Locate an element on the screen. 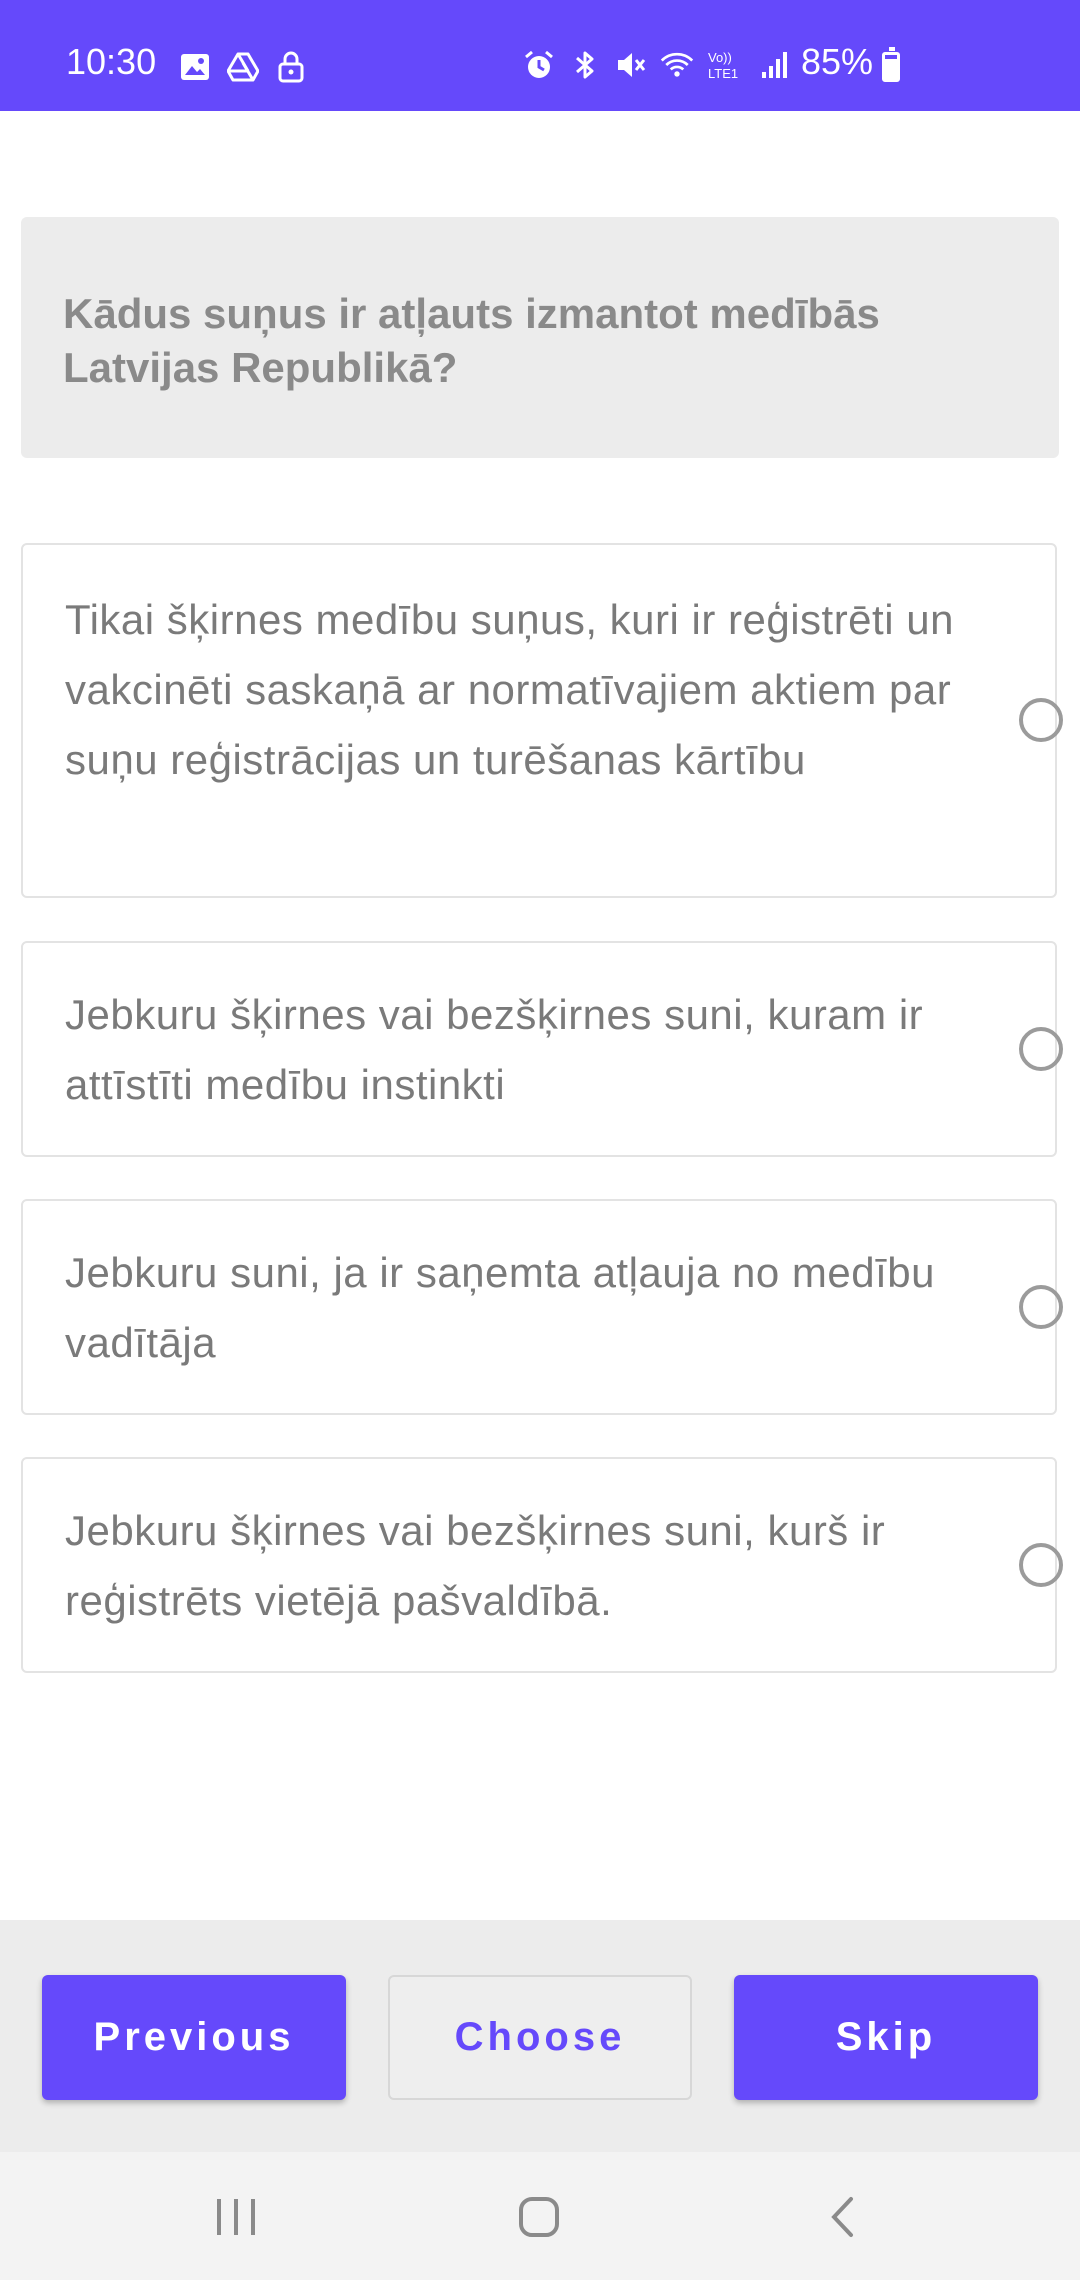 Image resolution: width=1080 pixels, height=2280 pixels. skip-button: Skip is located at coordinates (886, 2037).